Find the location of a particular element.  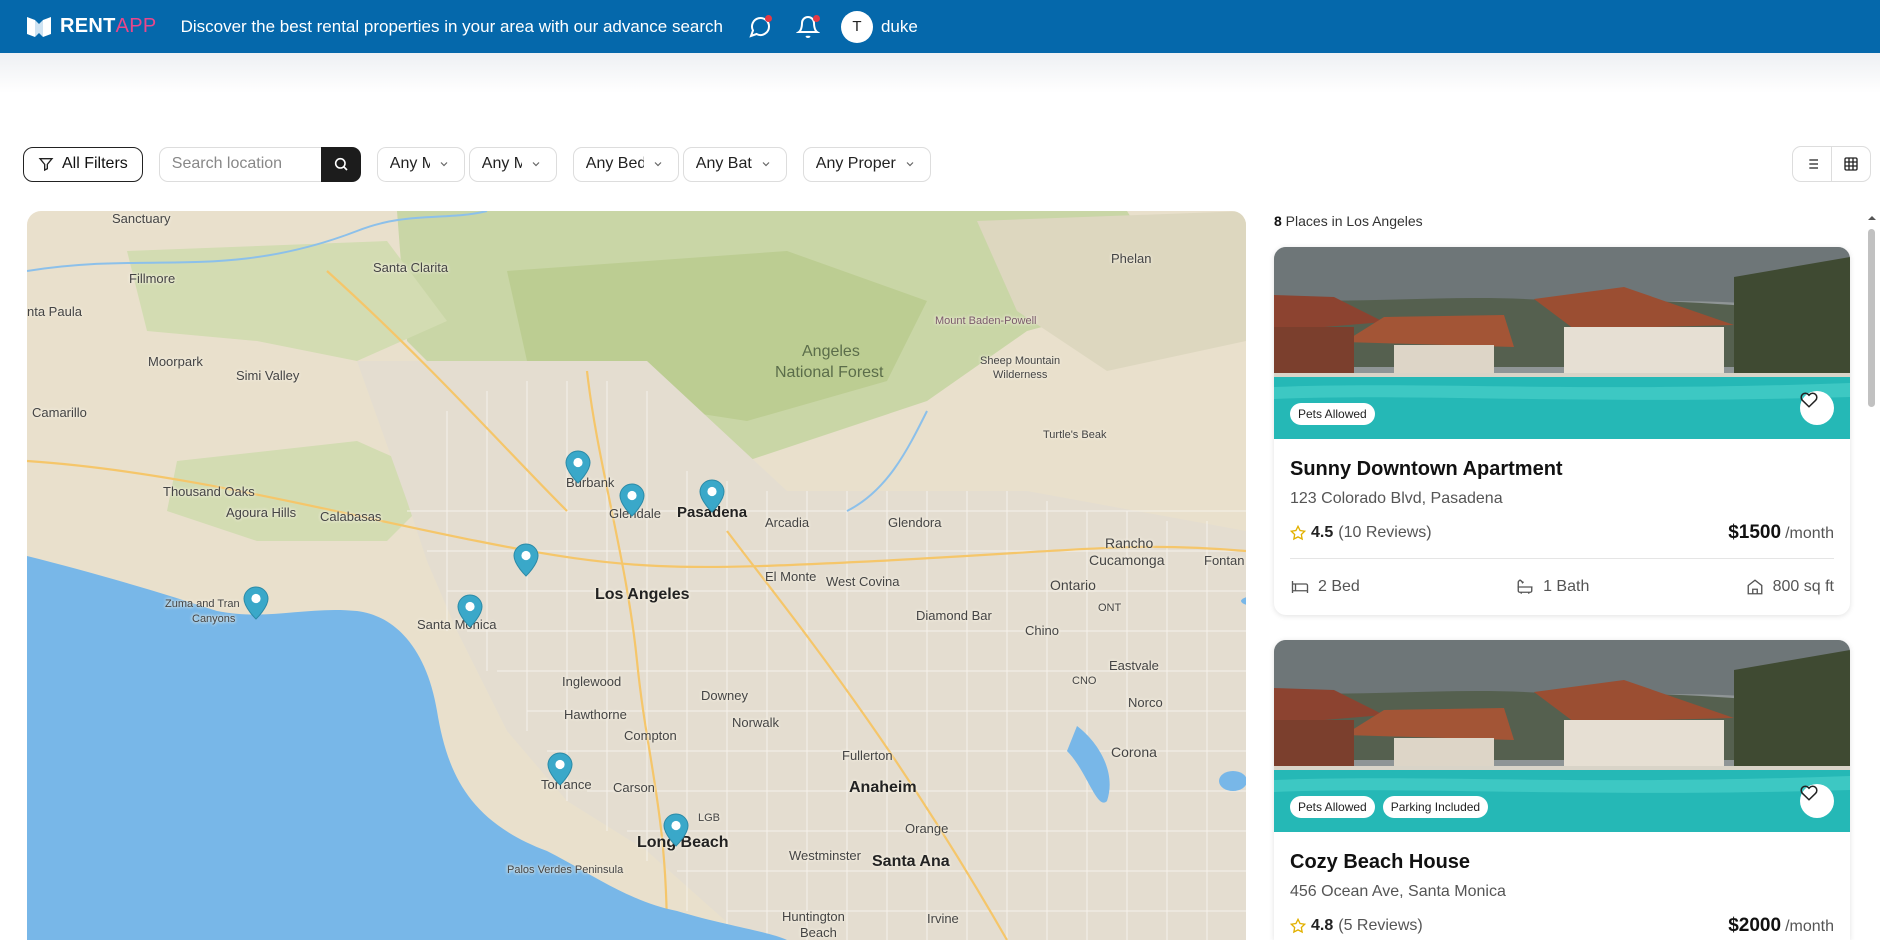

map-label: El Monte is located at coordinates (791, 576).